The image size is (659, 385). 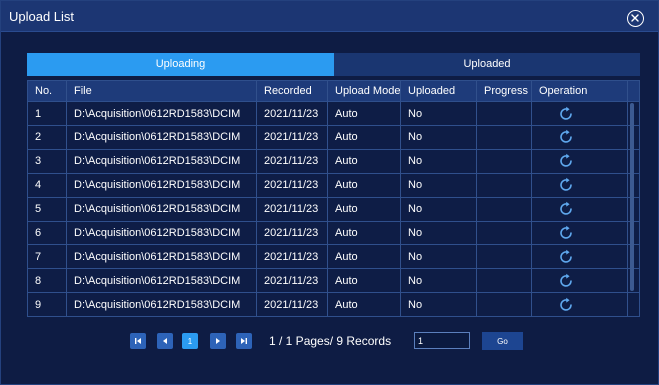 I want to click on cell-no: 5, so click(x=47, y=209).